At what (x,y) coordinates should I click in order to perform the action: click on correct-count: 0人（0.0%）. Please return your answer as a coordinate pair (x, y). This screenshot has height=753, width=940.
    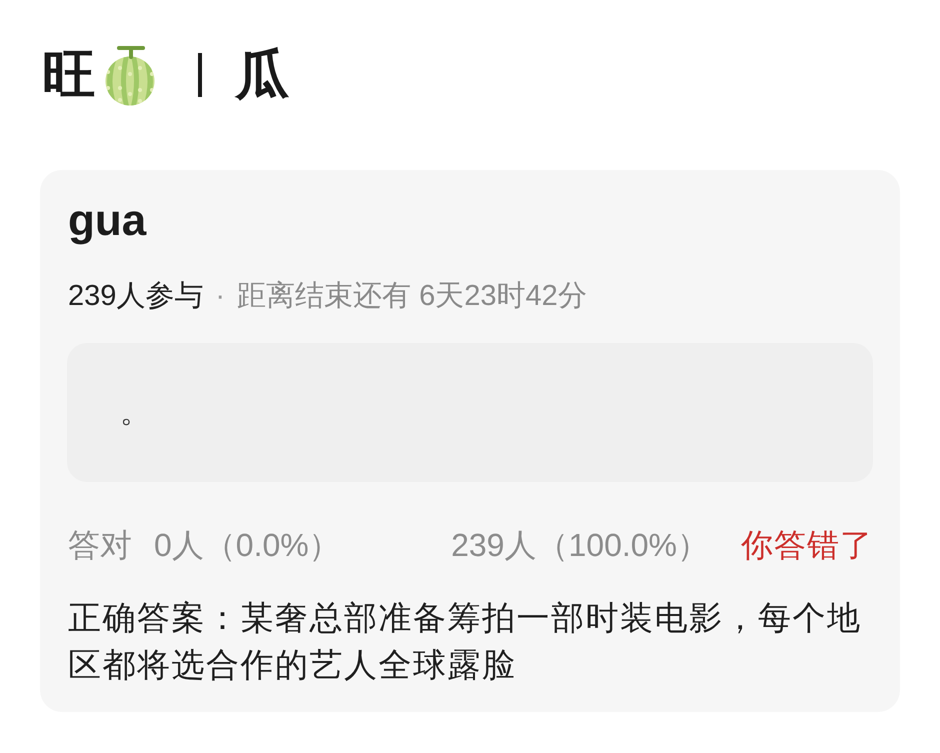
    Looking at the image, I should click on (247, 545).